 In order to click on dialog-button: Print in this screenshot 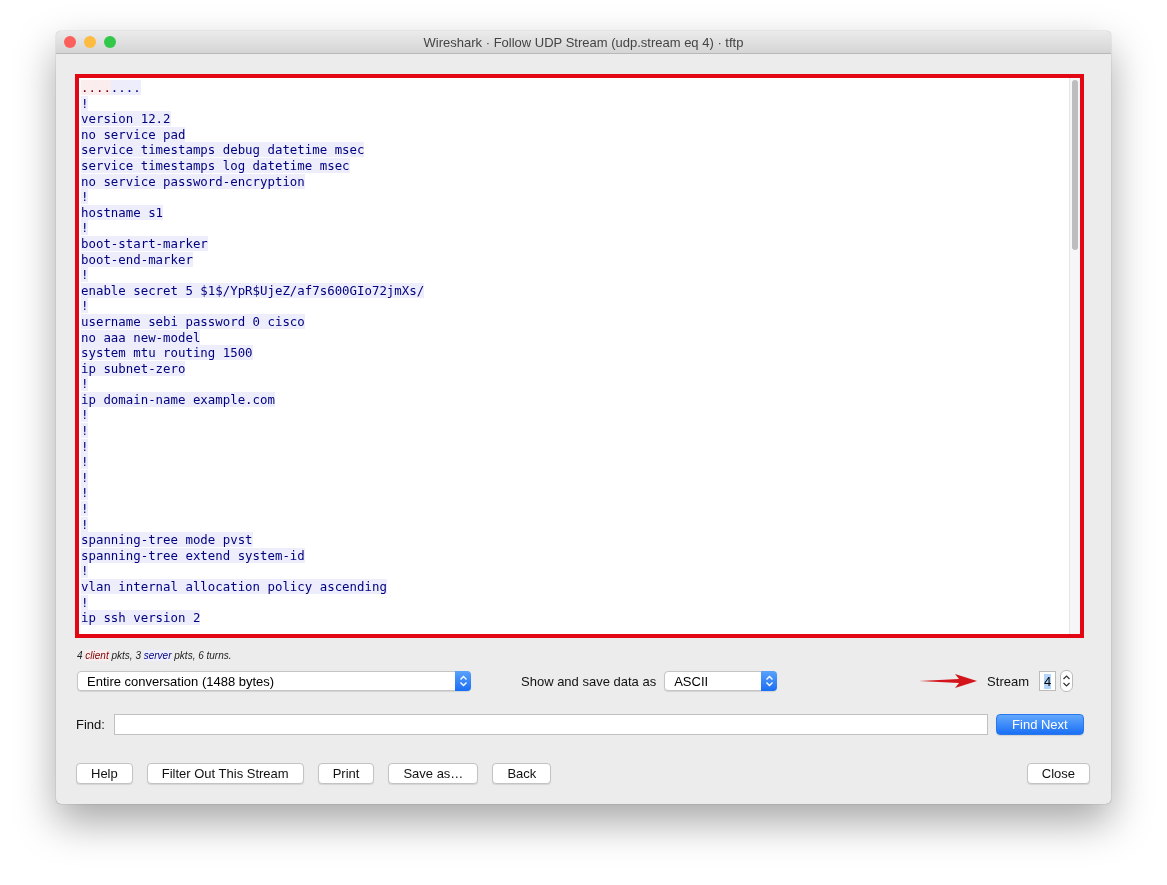, I will do `click(346, 773)`.